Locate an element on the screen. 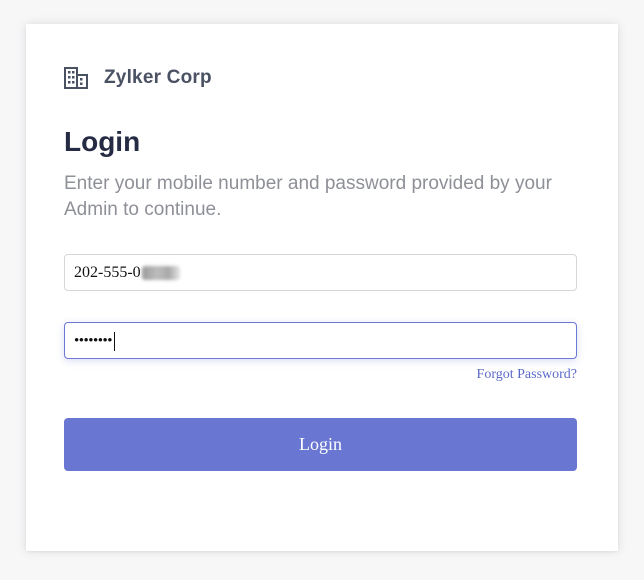 This screenshot has width=644, height=580. brand-name: Zylker Corp is located at coordinates (158, 77).